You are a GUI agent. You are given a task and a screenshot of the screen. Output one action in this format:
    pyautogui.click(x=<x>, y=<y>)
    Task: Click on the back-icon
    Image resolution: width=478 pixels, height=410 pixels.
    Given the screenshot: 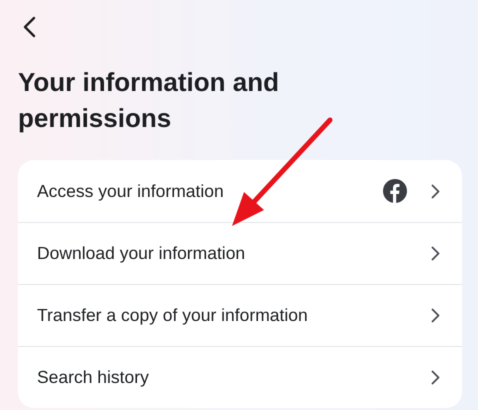 What is the action you would take?
    pyautogui.click(x=29, y=27)
    